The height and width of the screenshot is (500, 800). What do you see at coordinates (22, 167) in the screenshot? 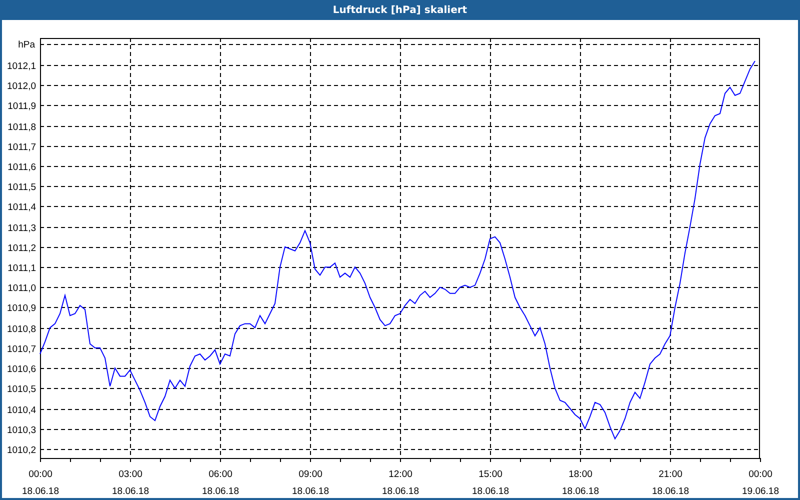
I see `y-tick-label: 1011,6` at bounding box center [22, 167].